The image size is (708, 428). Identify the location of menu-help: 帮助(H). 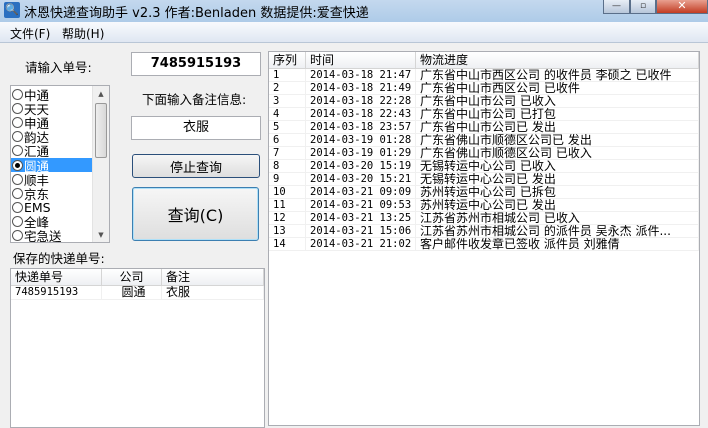
(83, 33).